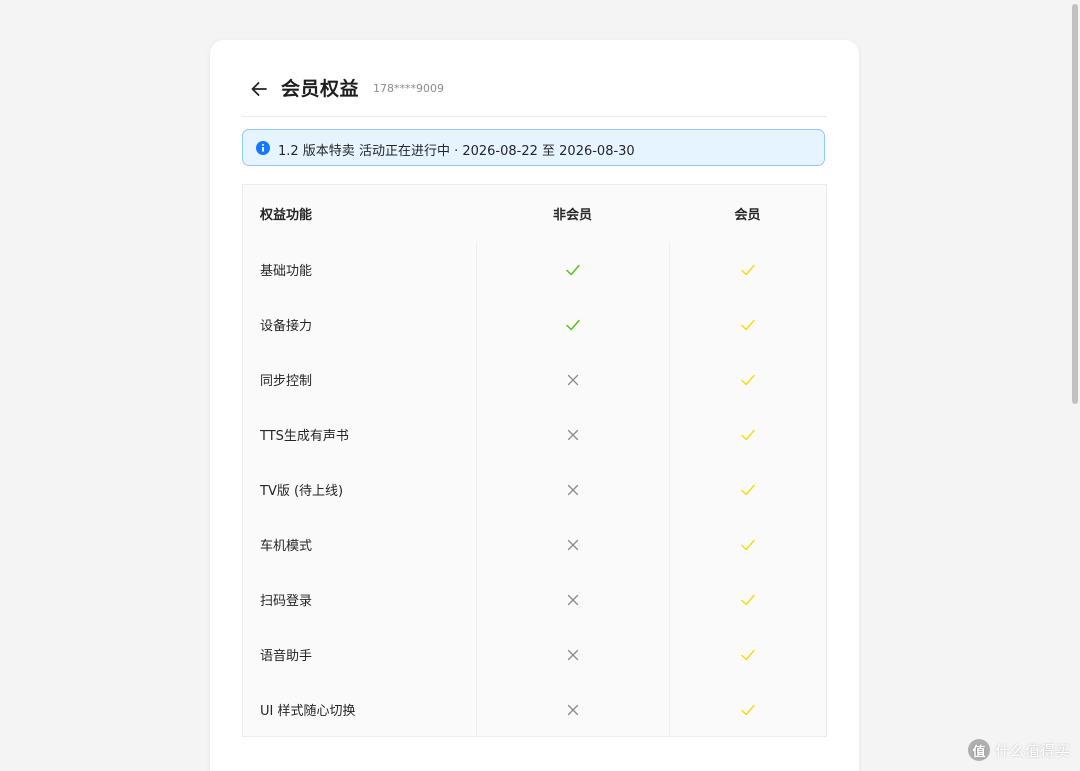 Image resolution: width=1080 pixels, height=771 pixels. I want to click on header: 会员权益 178****9009, so click(534, 92).